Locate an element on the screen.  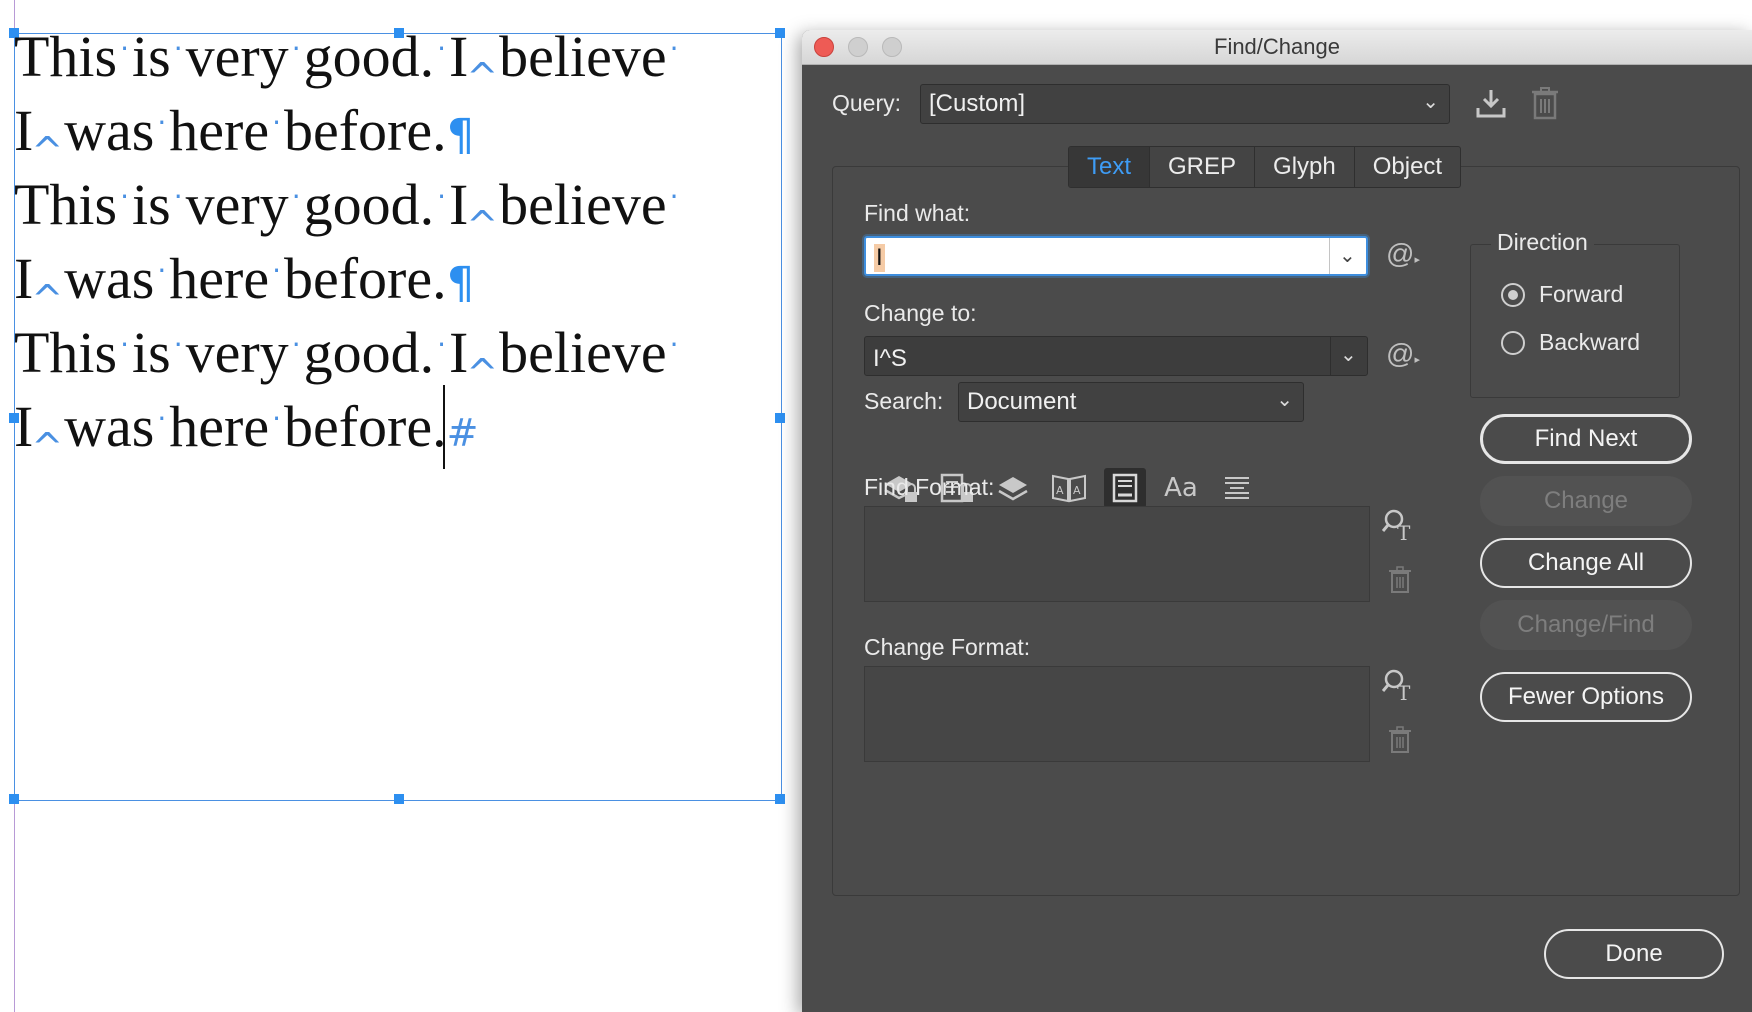
special-characters-for-replace-icon: @▸ is located at coordinates (1403, 354).